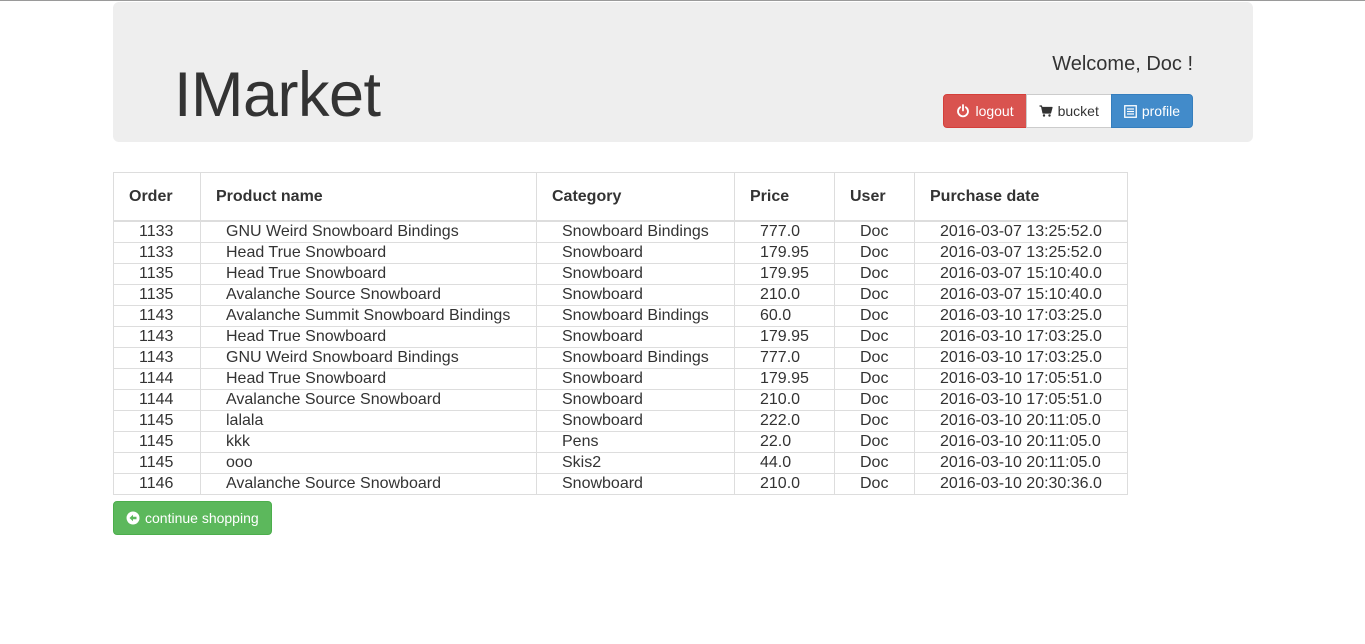  Describe the element at coordinates (635, 442) in the screenshot. I see `cell-category: Pens` at that location.